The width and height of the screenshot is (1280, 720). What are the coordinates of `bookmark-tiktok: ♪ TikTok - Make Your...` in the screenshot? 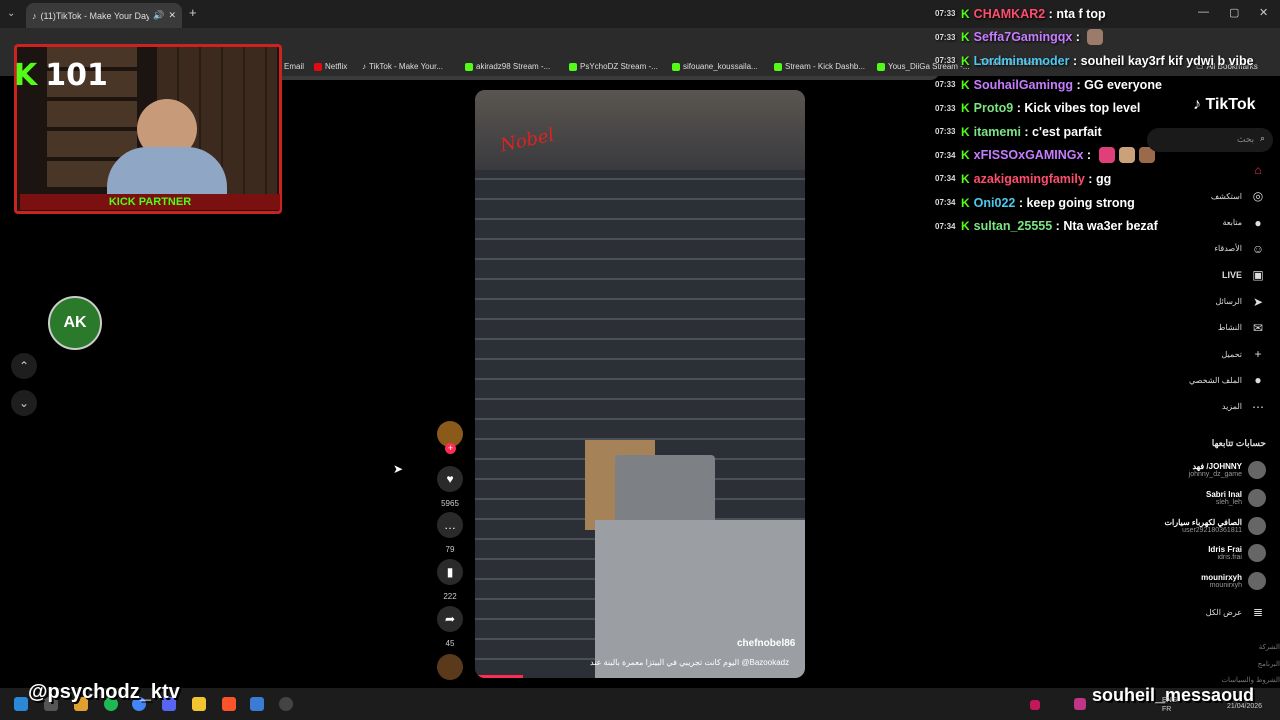 It's located at (402, 66).